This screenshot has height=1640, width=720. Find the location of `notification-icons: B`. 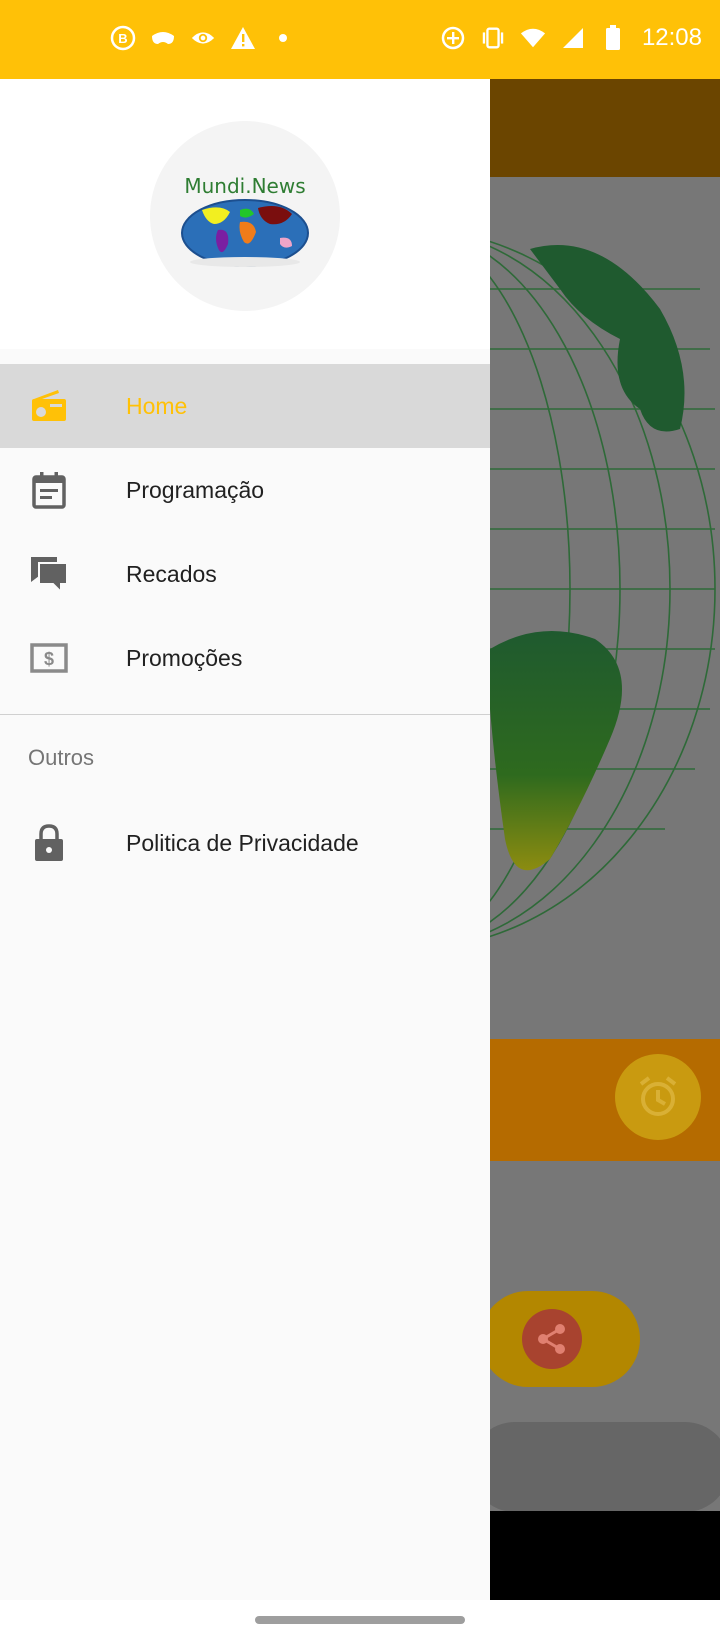

notification-icons: B is located at coordinates (203, 38).